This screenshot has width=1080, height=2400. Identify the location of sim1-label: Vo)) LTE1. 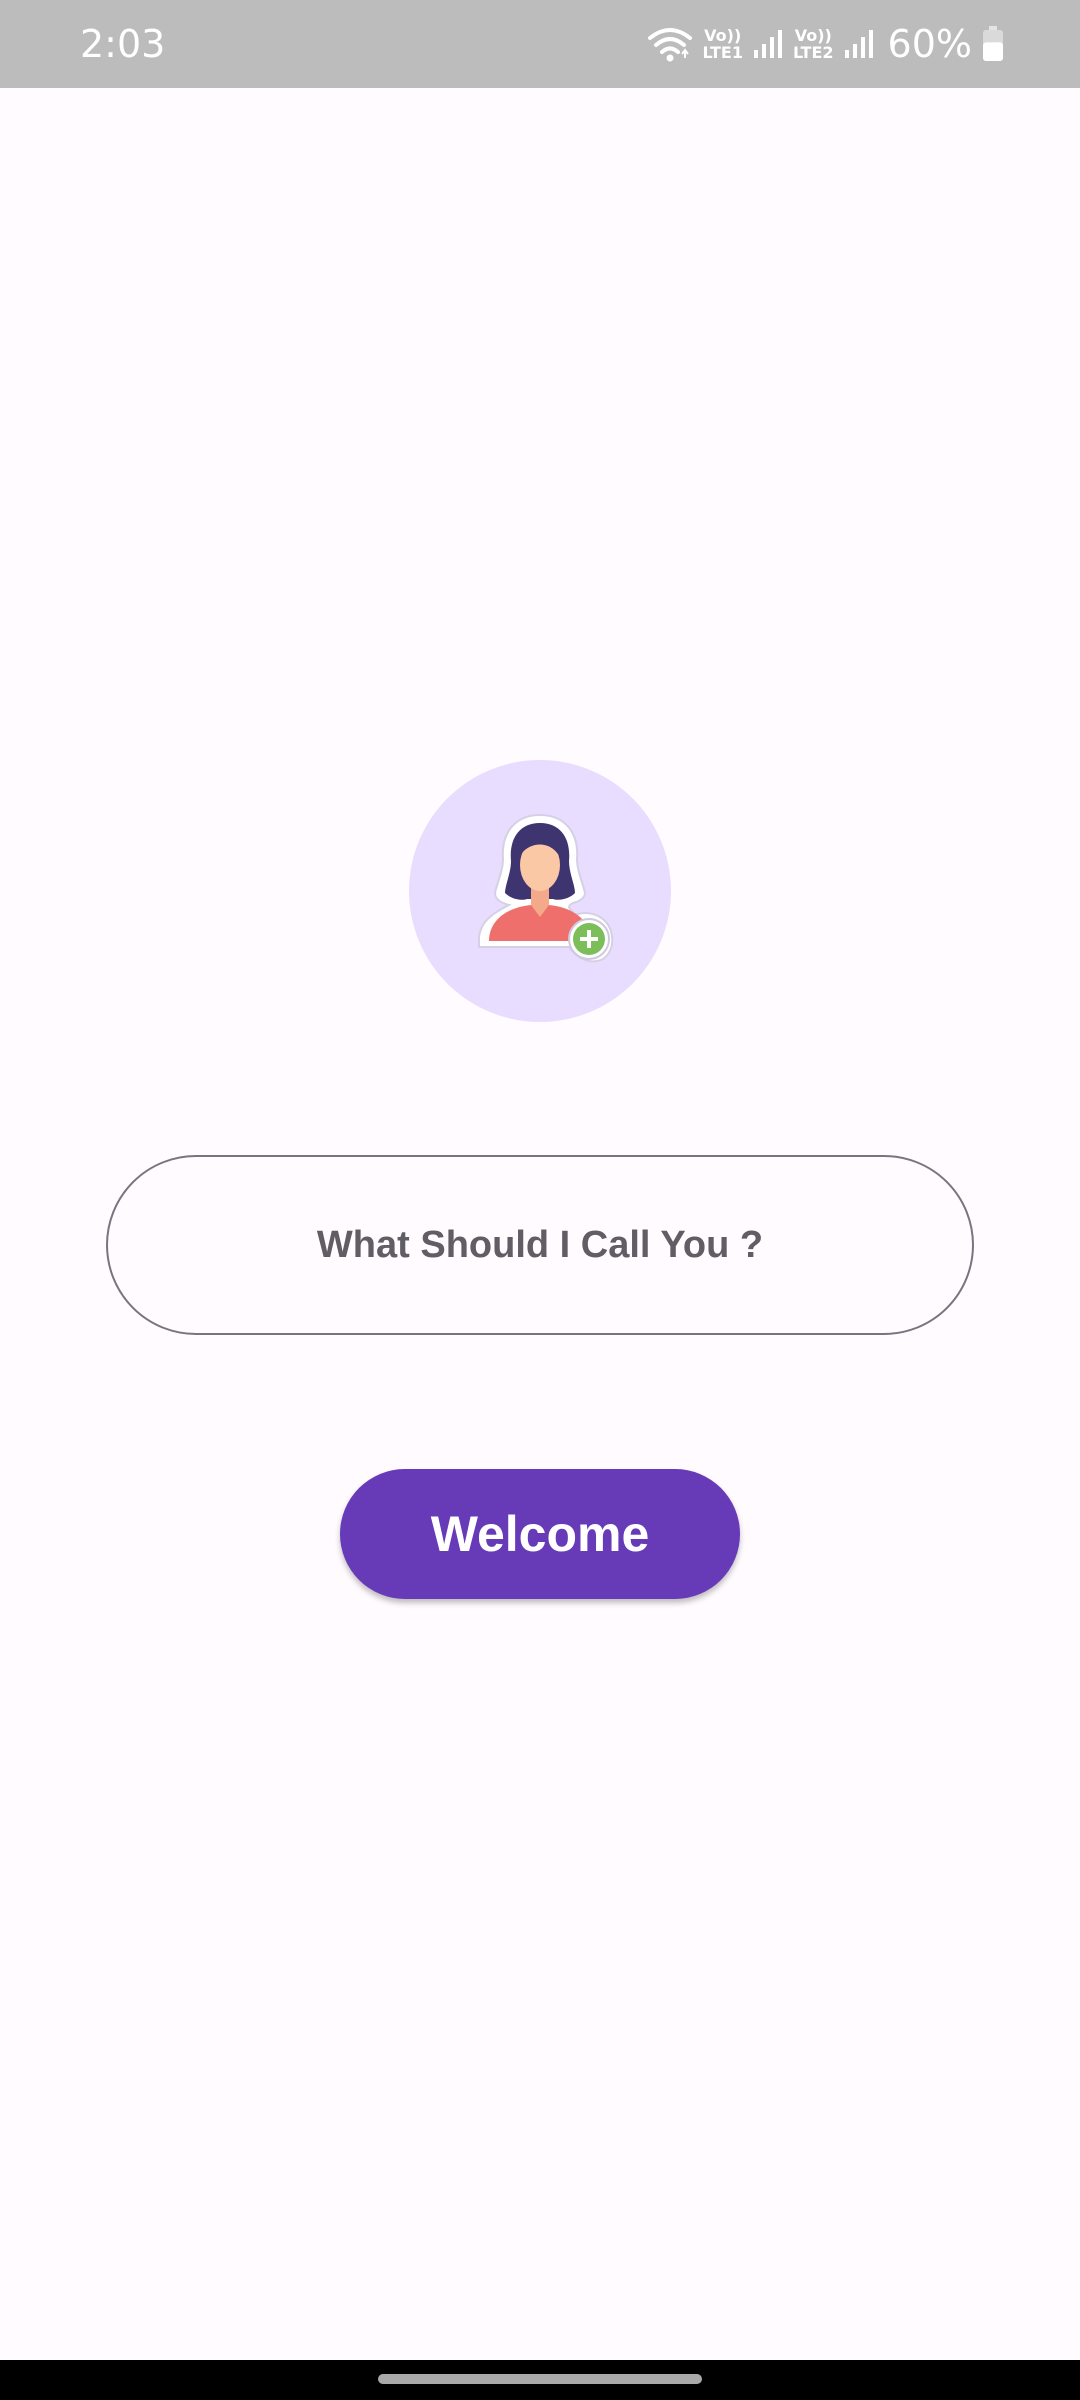
(722, 44).